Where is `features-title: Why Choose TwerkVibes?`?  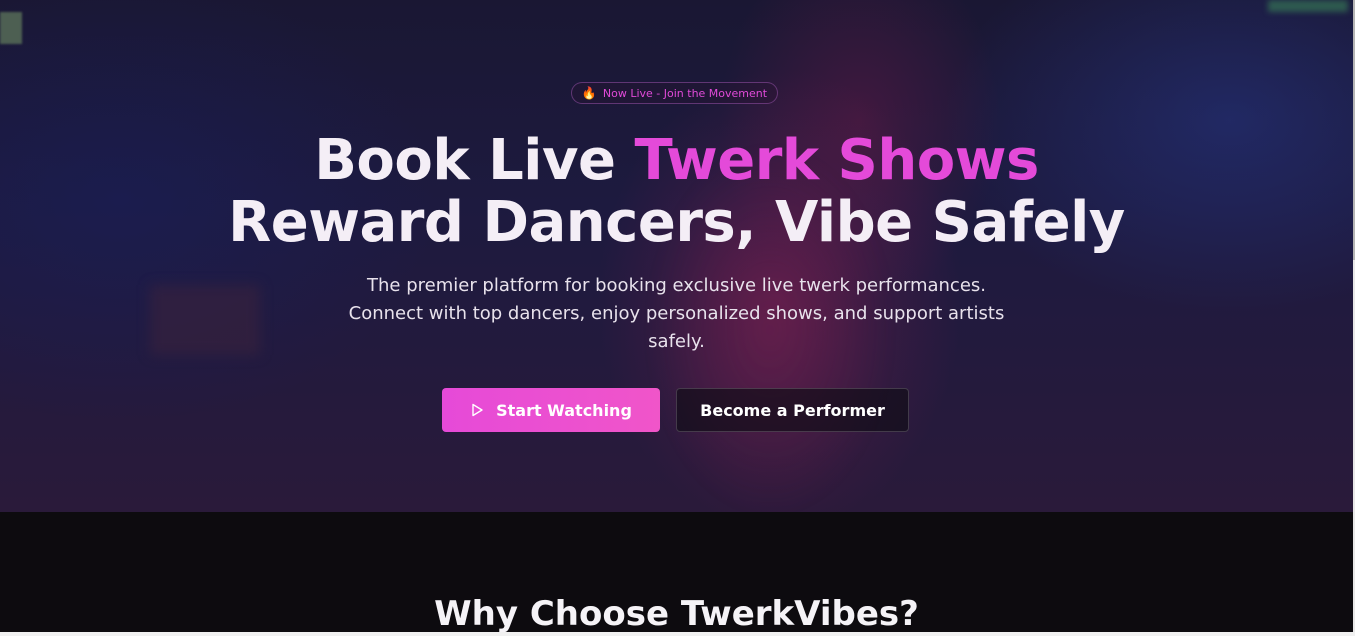
features-title: Why Choose TwerkVibes? is located at coordinates (676, 614).